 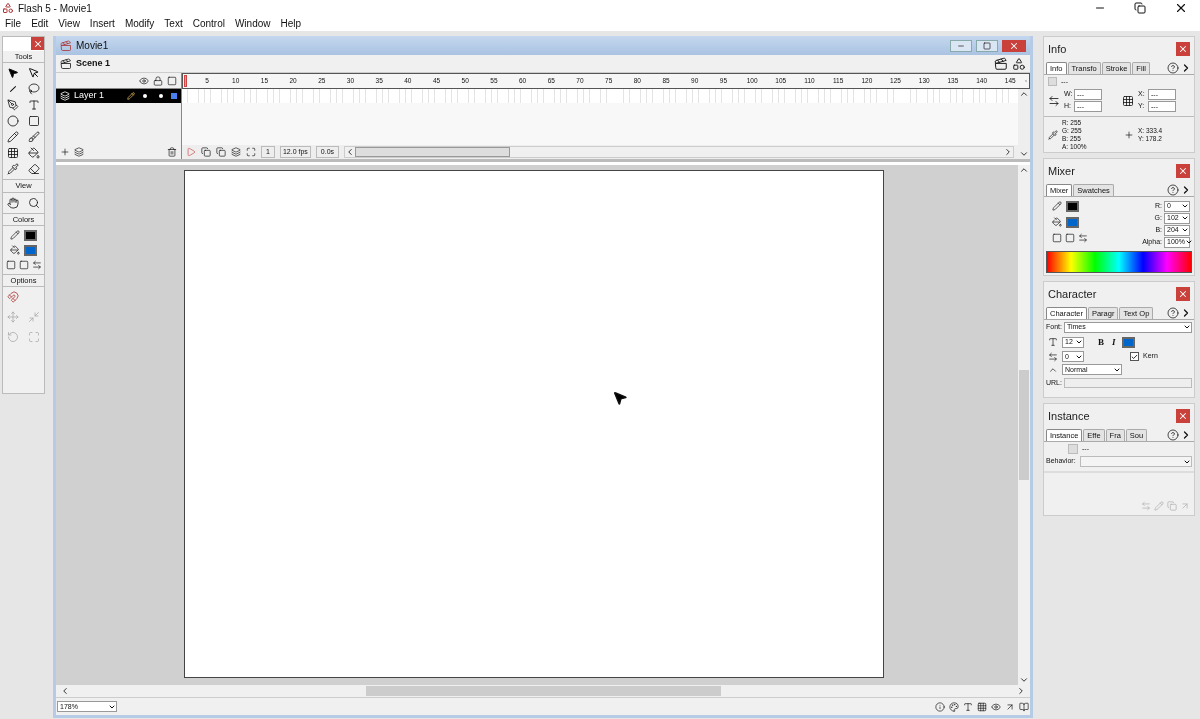 I want to click on hand-icon, so click(x=13, y=202).